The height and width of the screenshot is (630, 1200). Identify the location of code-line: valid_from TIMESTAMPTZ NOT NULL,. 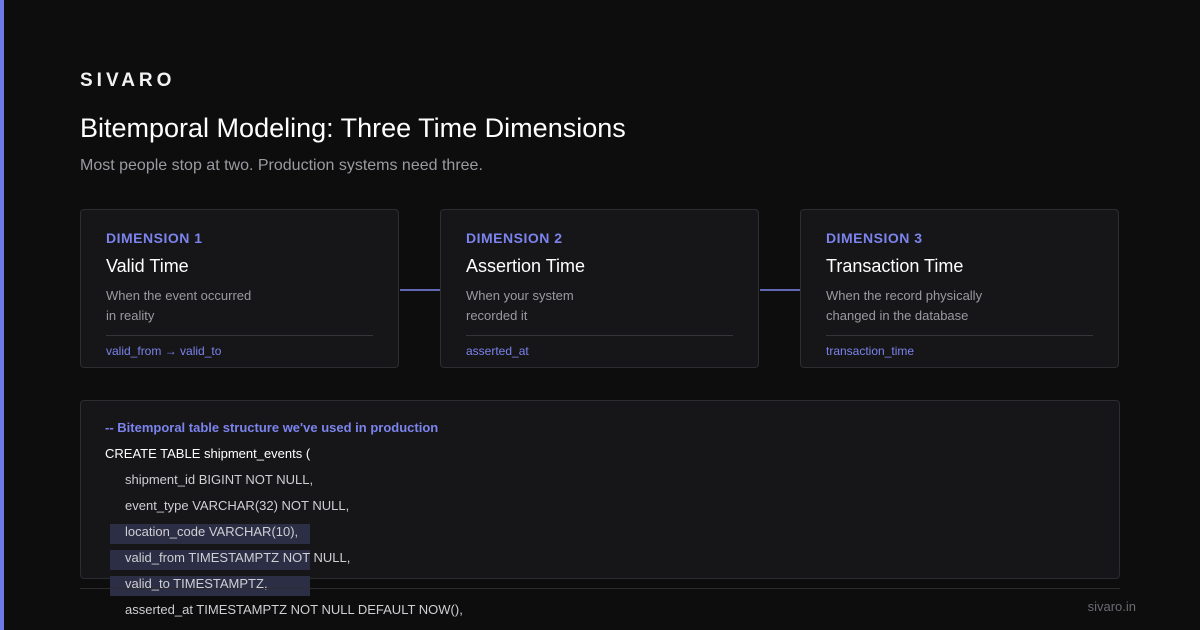
(238, 557).